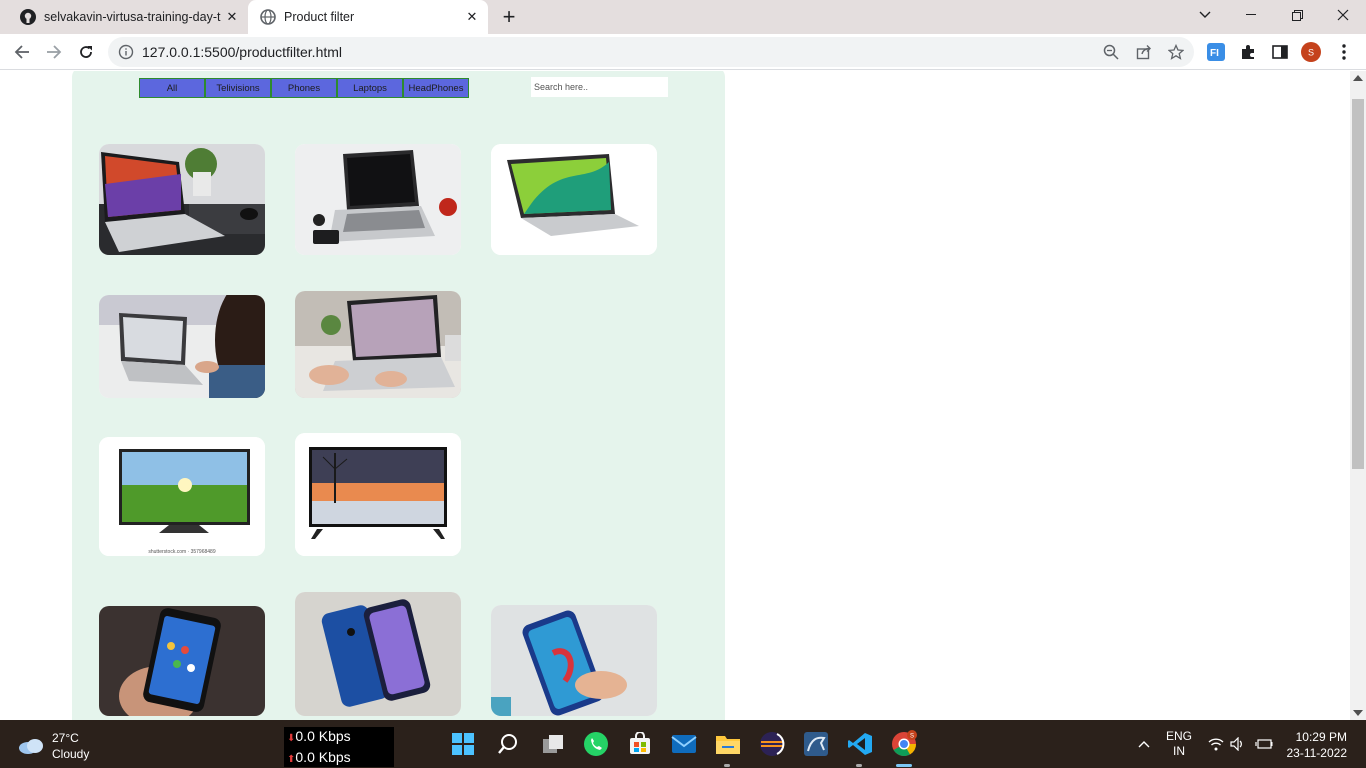 The image size is (1366, 768). What do you see at coordinates (727, 765) in the screenshot?
I see `explorer-running-indicator` at bounding box center [727, 765].